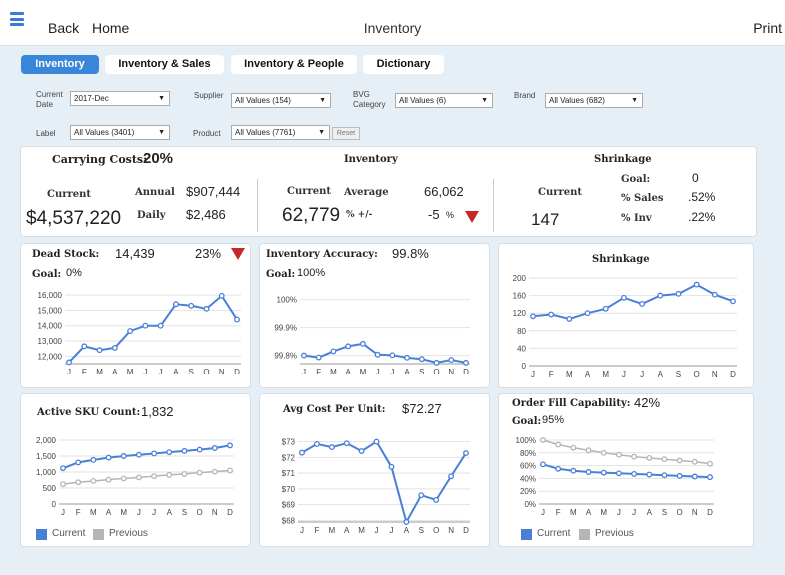 The height and width of the screenshot is (575, 785). I want to click on brand-select: All Values (682) ▼, so click(594, 100).